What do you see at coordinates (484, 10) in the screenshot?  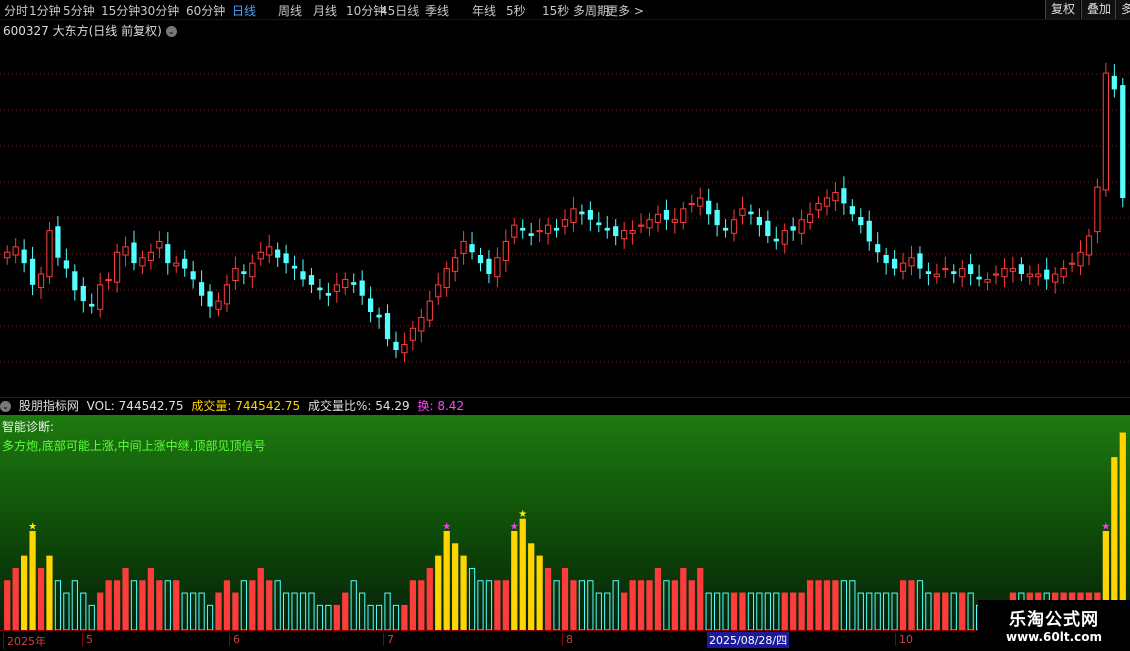 I see `tab-12: 年线` at bounding box center [484, 10].